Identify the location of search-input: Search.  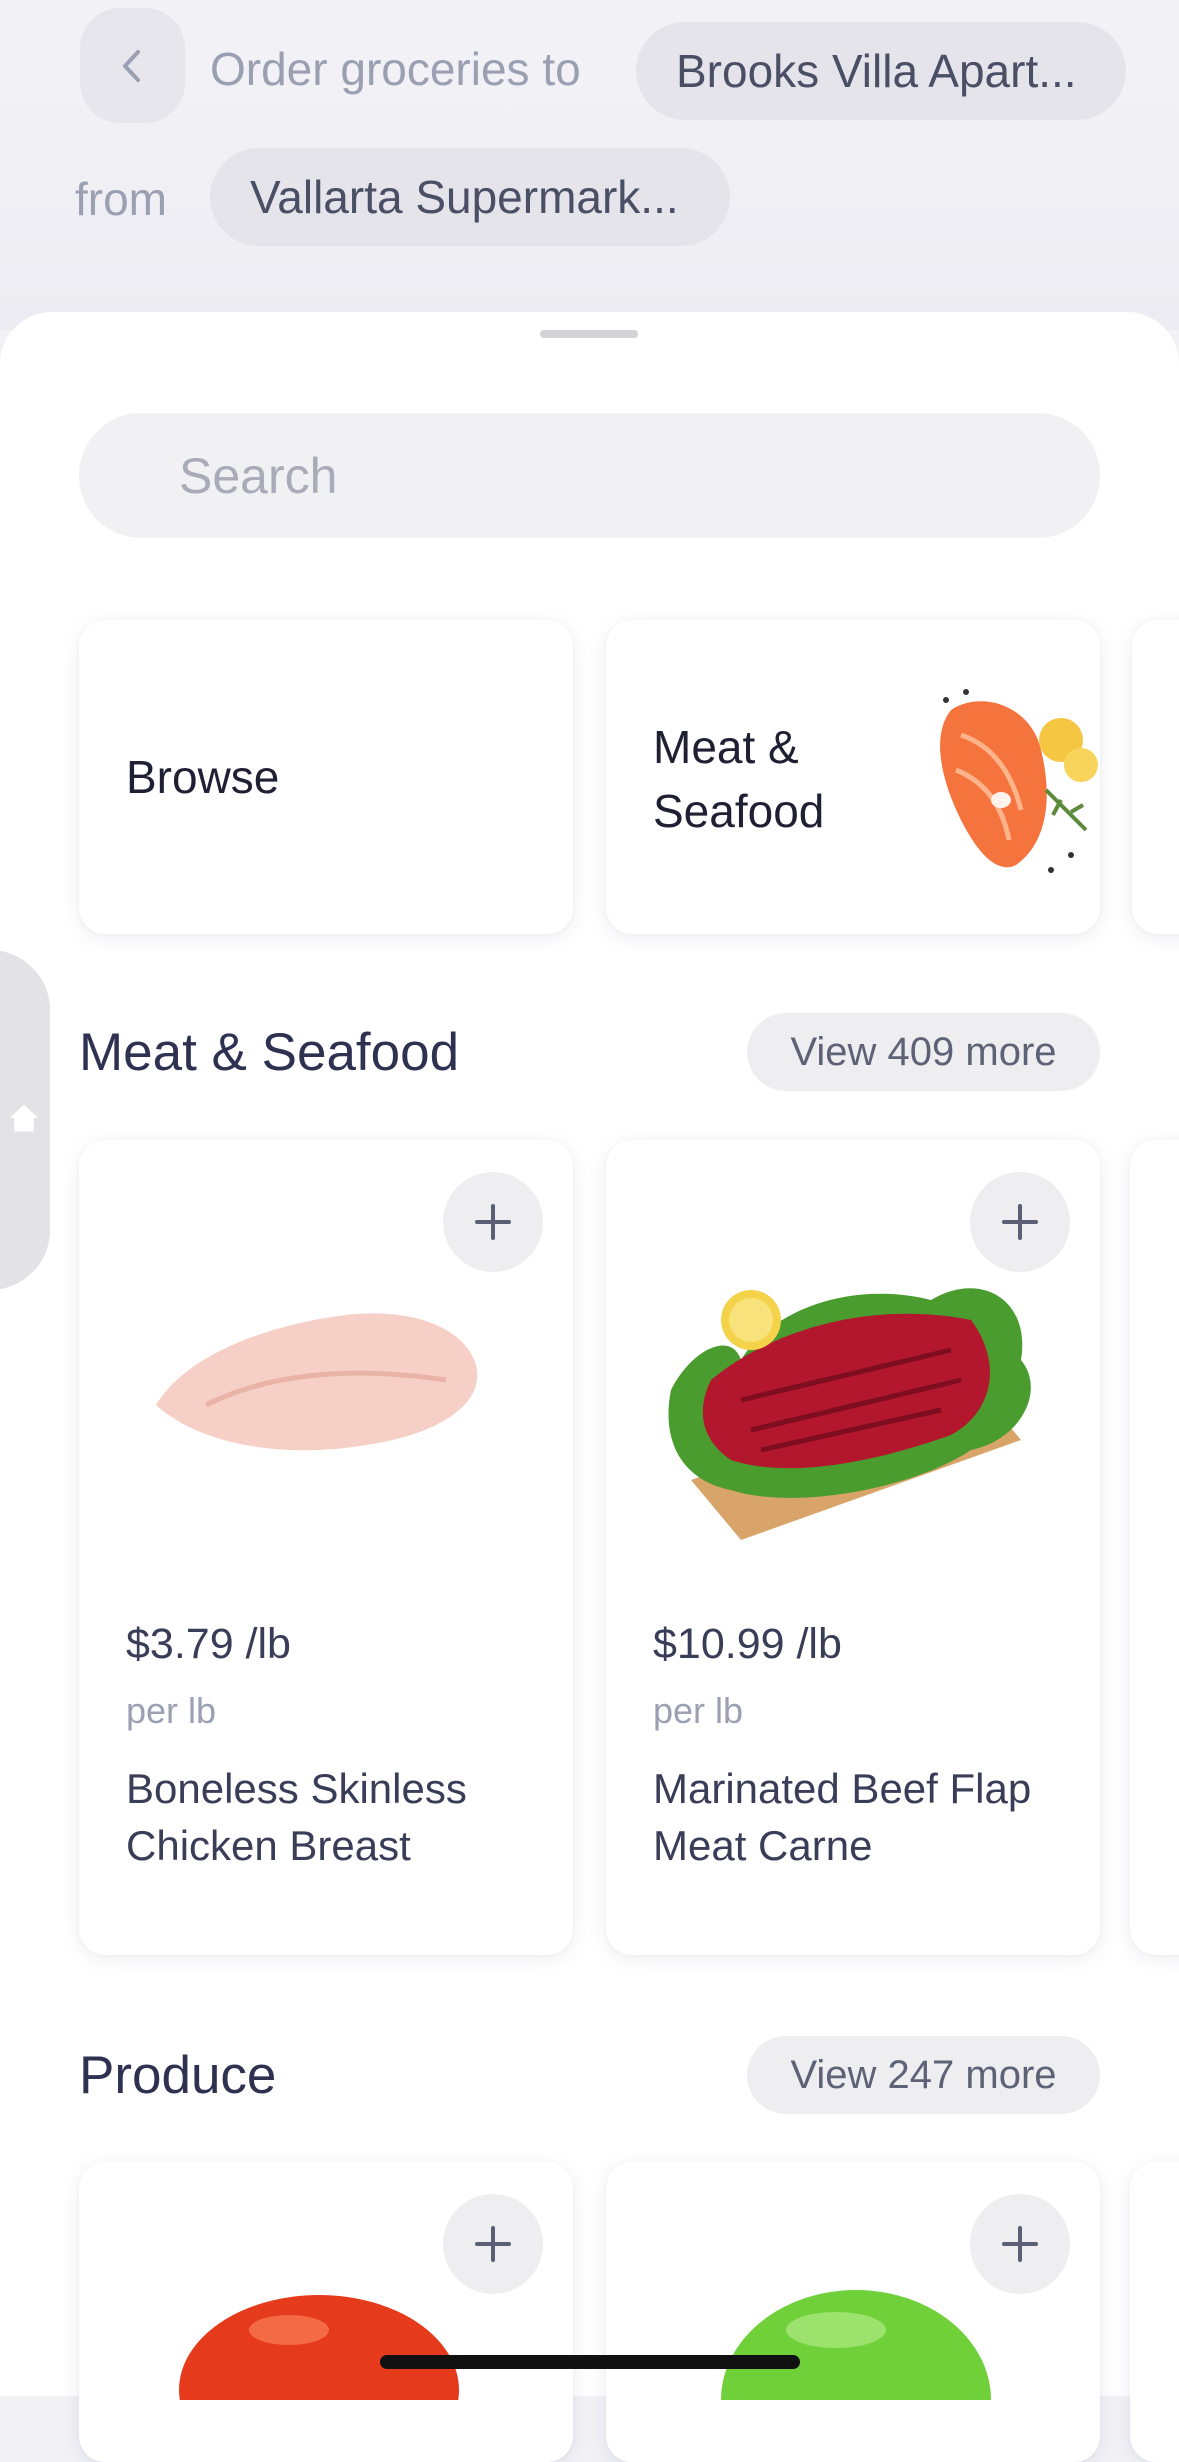
(589, 475).